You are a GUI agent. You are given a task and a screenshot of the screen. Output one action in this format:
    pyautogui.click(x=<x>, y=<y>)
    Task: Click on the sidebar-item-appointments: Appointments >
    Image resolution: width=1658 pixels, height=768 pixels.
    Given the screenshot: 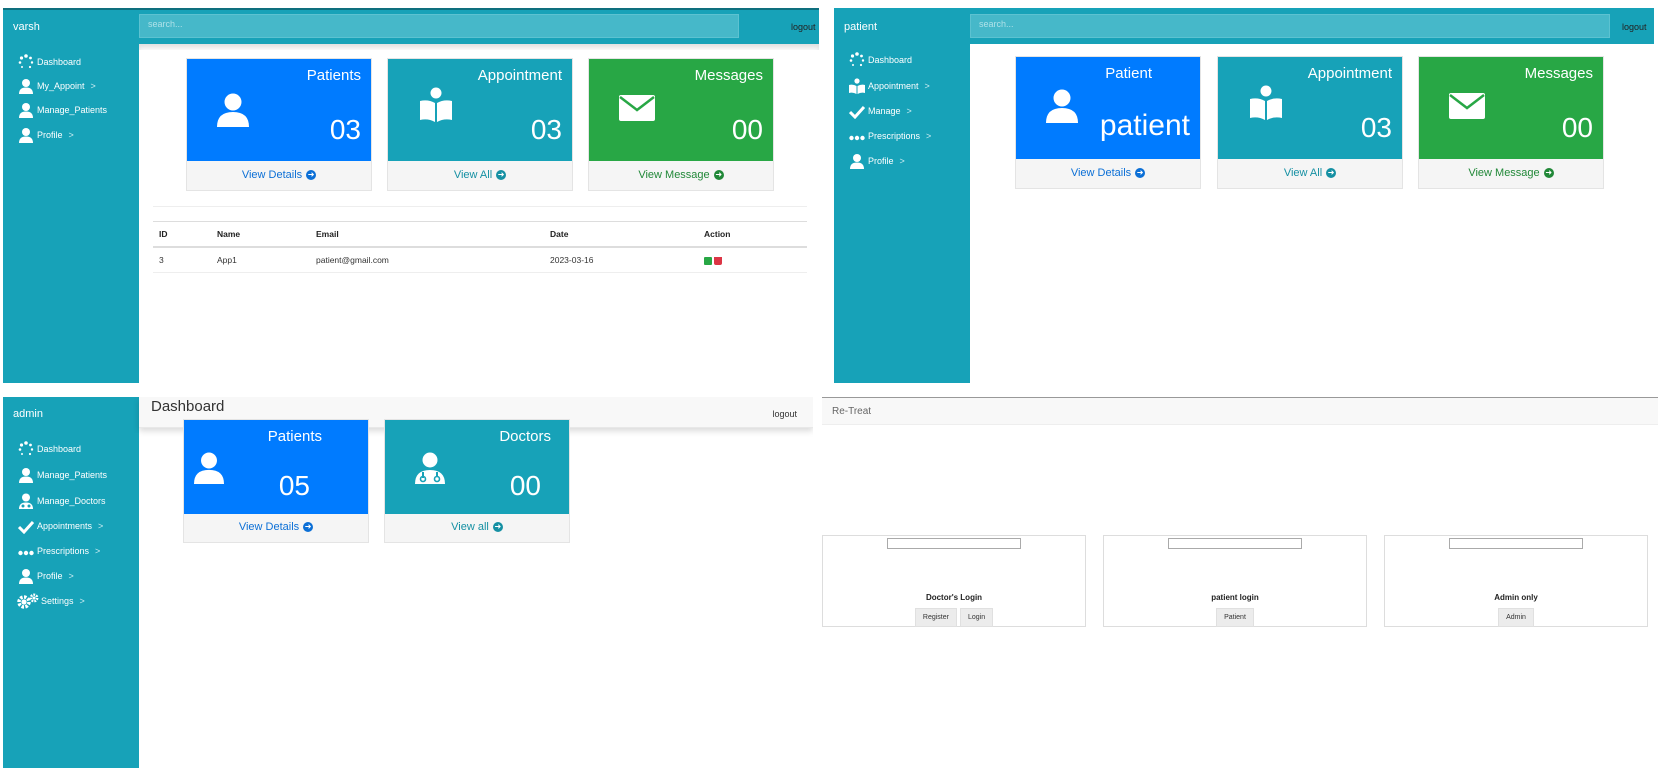 What is the action you would take?
    pyautogui.click(x=60, y=526)
    